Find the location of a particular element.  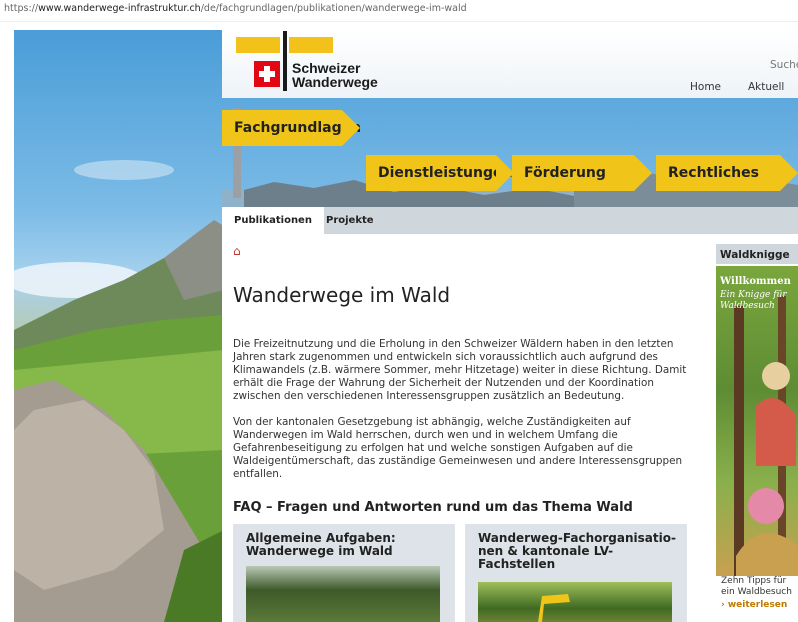

faq-card-fachorganisationen-image is located at coordinates (575, 602).